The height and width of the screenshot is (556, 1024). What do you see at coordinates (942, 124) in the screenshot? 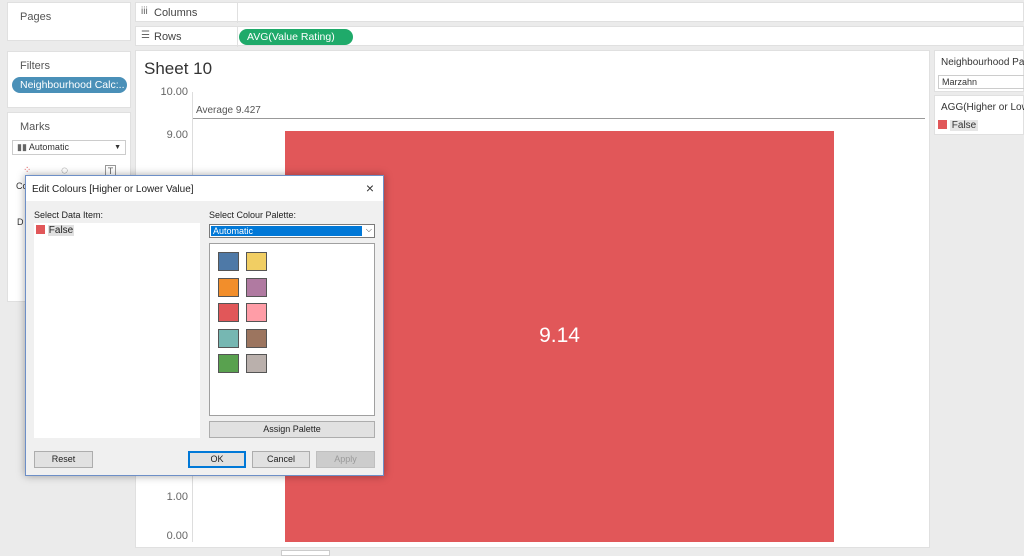
I see `legend-swatch` at bounding box center [942, 124].